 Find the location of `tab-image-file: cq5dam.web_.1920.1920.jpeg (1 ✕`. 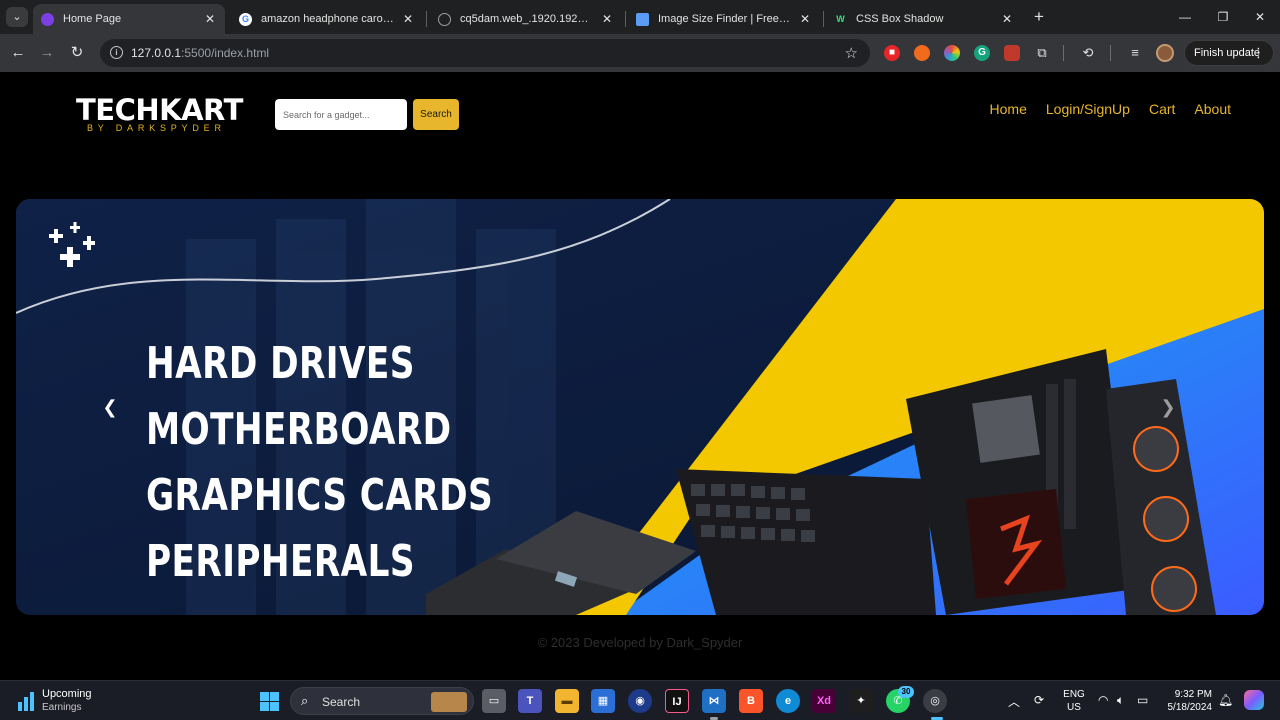

tab-image-file: cq5dam.web_.1920.1920.jpeg (1 ✕ is located at coordinates (526, 19).